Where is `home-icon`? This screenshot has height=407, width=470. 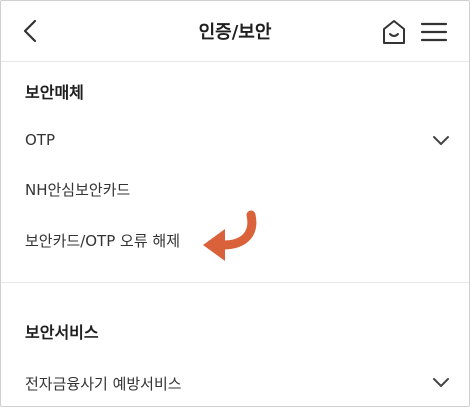 home-icon is located at coordinates (394, 32).